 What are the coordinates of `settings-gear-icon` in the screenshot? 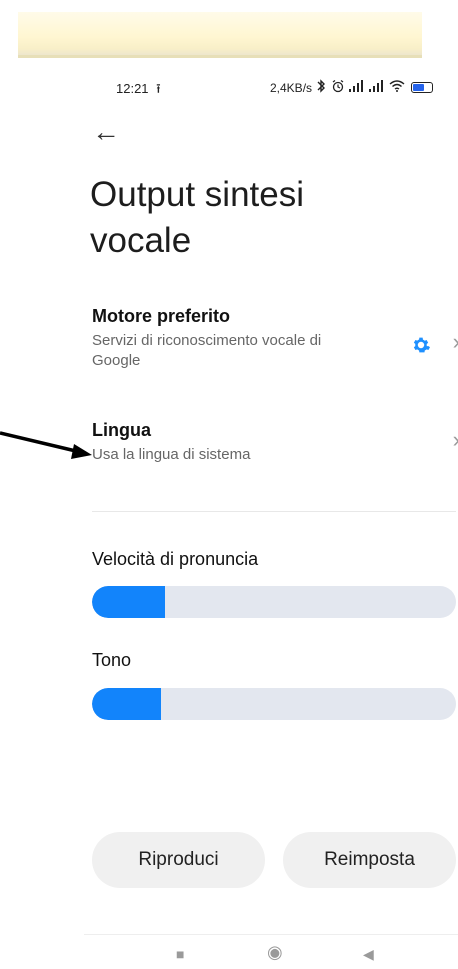 It's located at (421, 345).